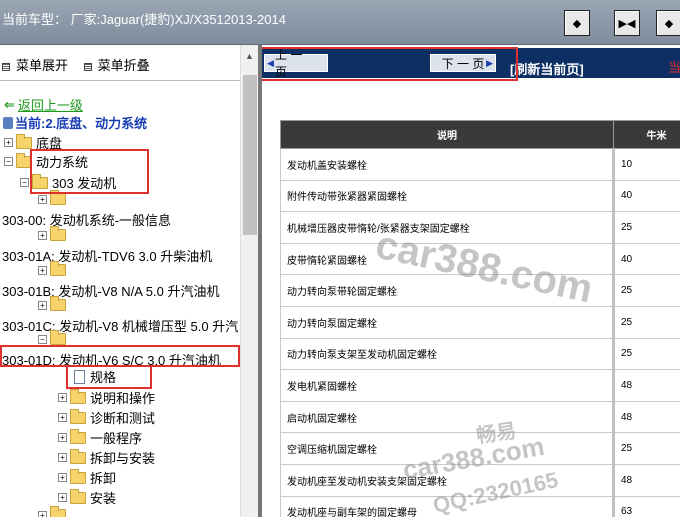 The width and height of the screenshot is (680, 517). I want to click on scrollbar-thumb, so click(250, 155).